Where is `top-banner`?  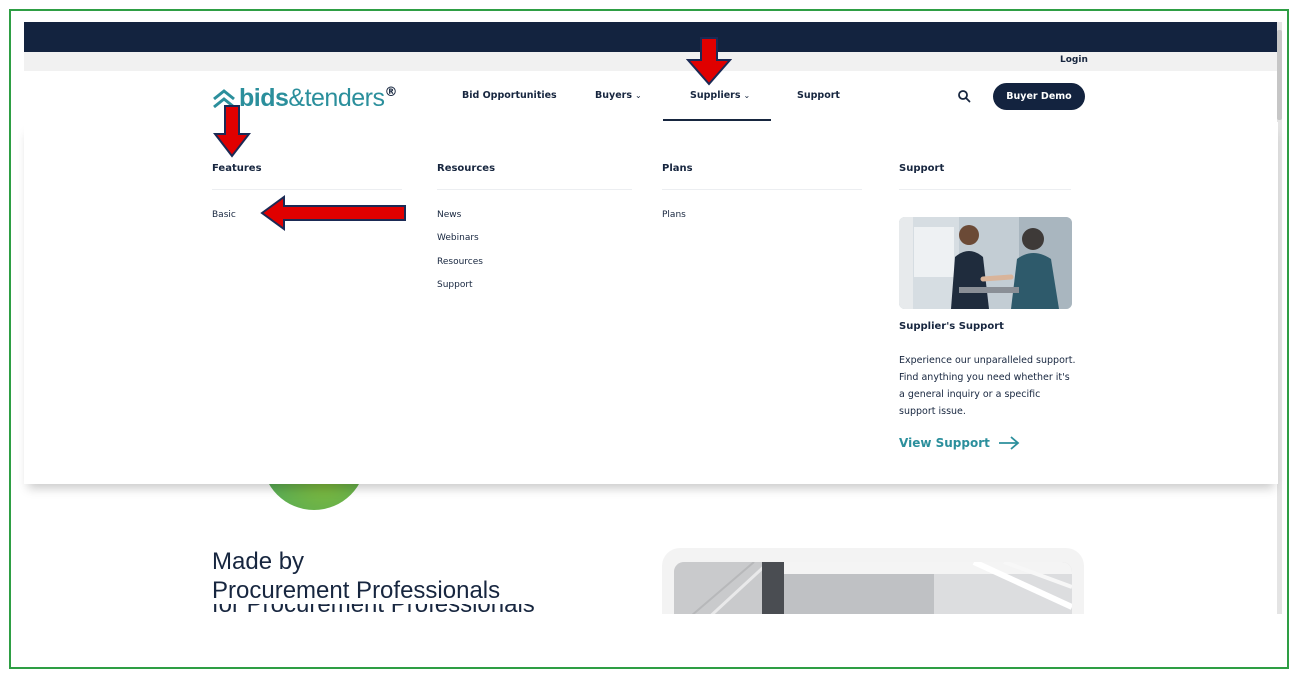
top-banner is located at coordinates (651, 37).